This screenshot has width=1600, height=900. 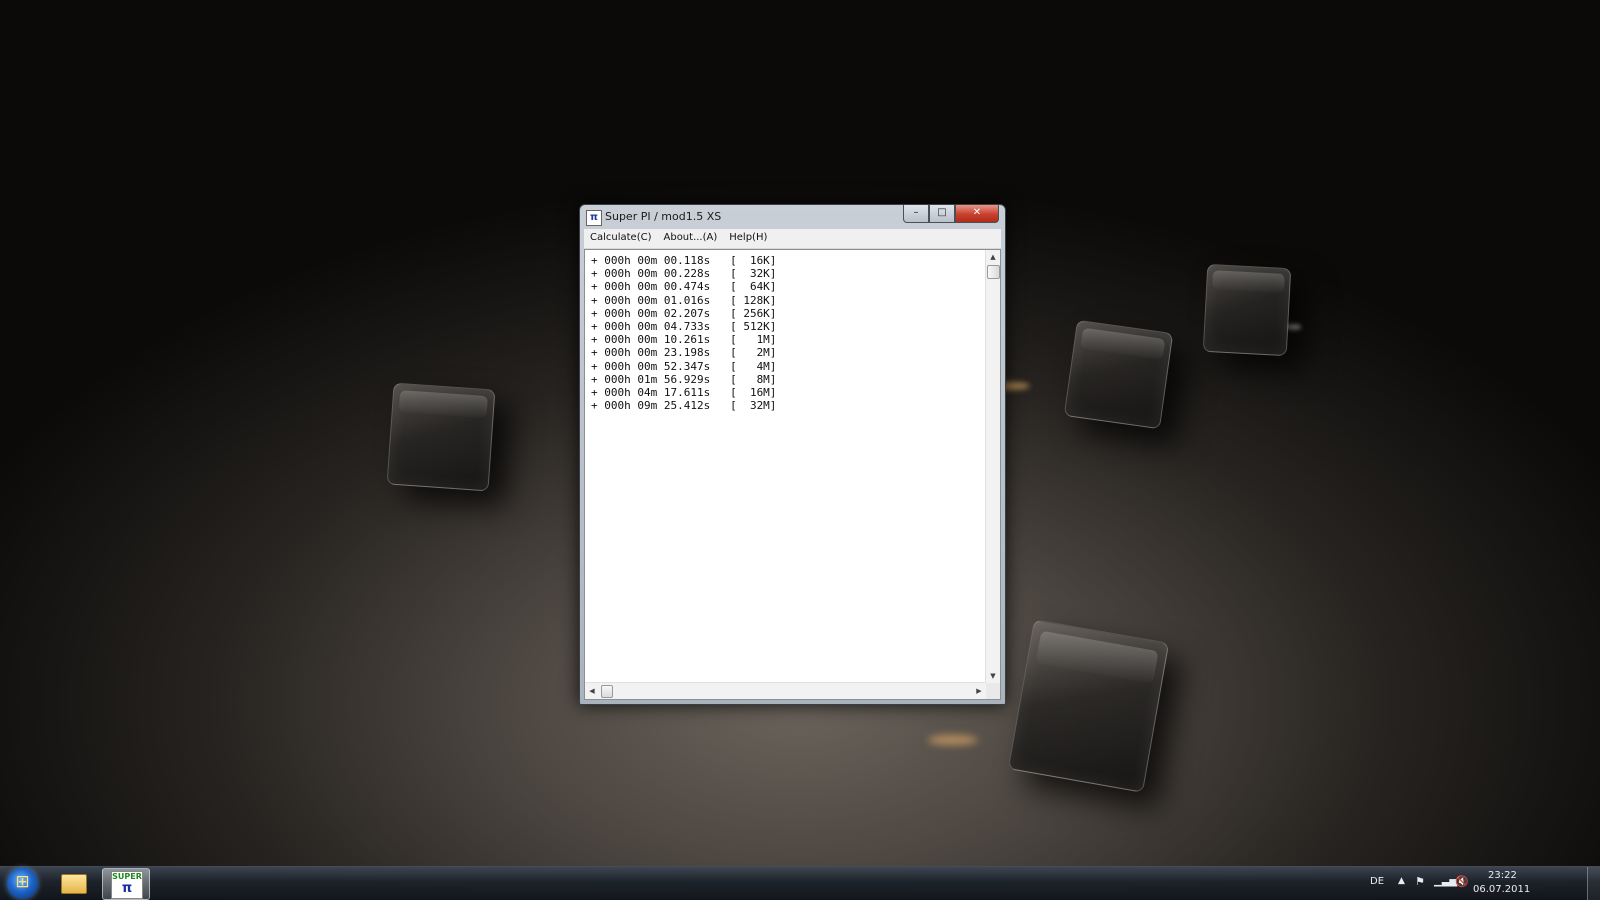 What do you see at coordinates (800, 883) in the screenshot?
I see `taskbar: SUPER π DE ▲ ⚑ ▁▃▅ 🔇 23:22 06.07.2011` at bounding box center [800, 883].